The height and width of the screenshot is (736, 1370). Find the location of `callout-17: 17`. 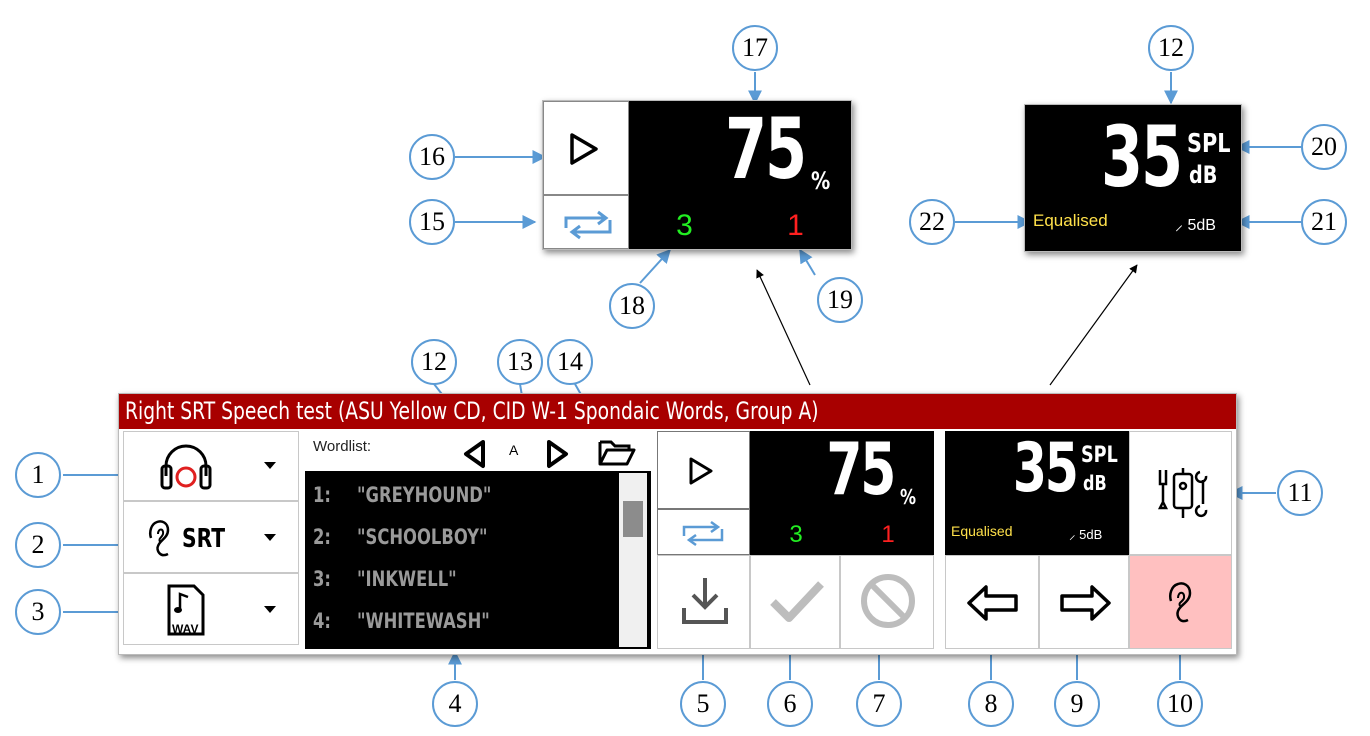

callout-17: 17 is located at coordinates (755, 48).